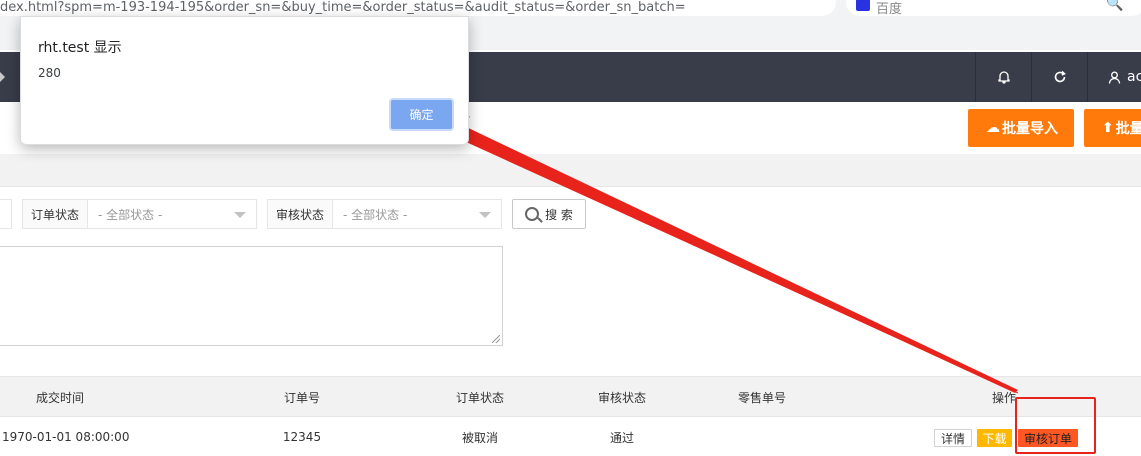  What do you see at coordinates (6, 214) in the screenshot?
I see `order-number-field` at bounding box center [6, 214].